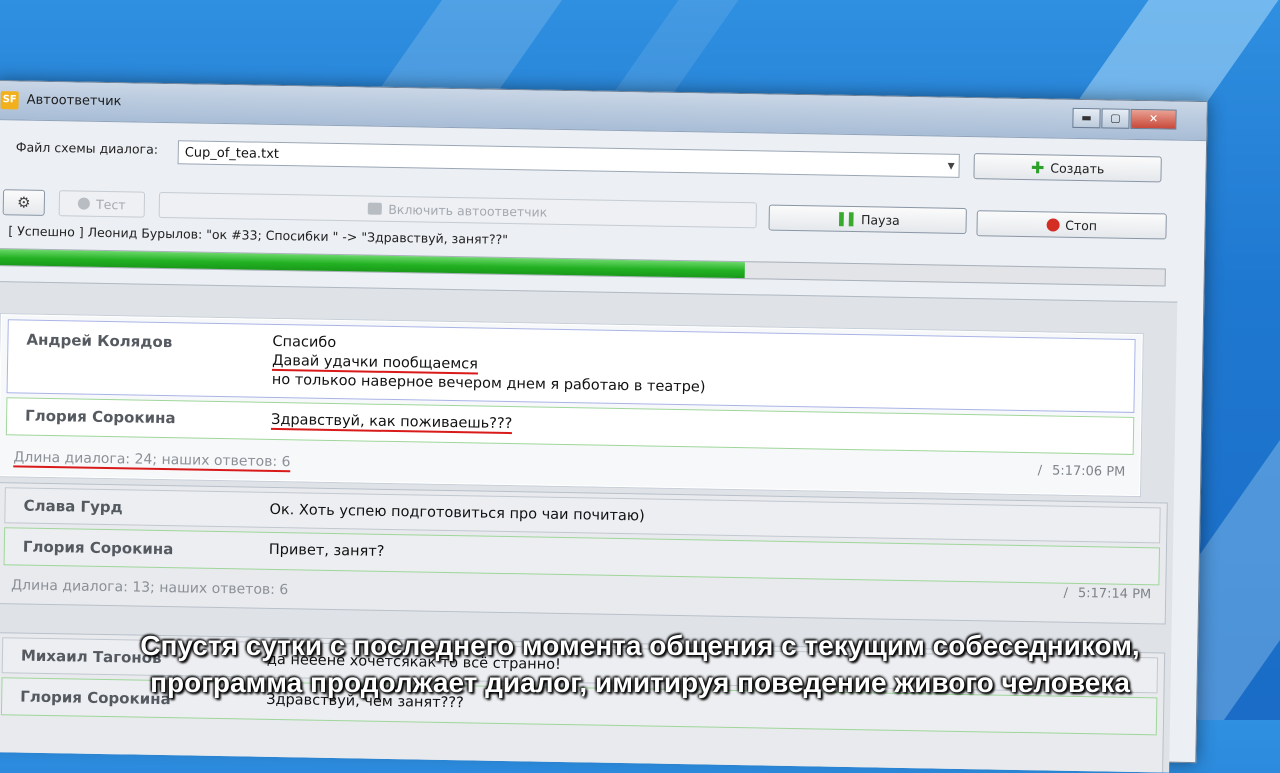  Describe the element at coordinates (152, 461) in the screenshot. I see `dialog-stats: Длина диалога: 24; наших ответов: 6` at that location.